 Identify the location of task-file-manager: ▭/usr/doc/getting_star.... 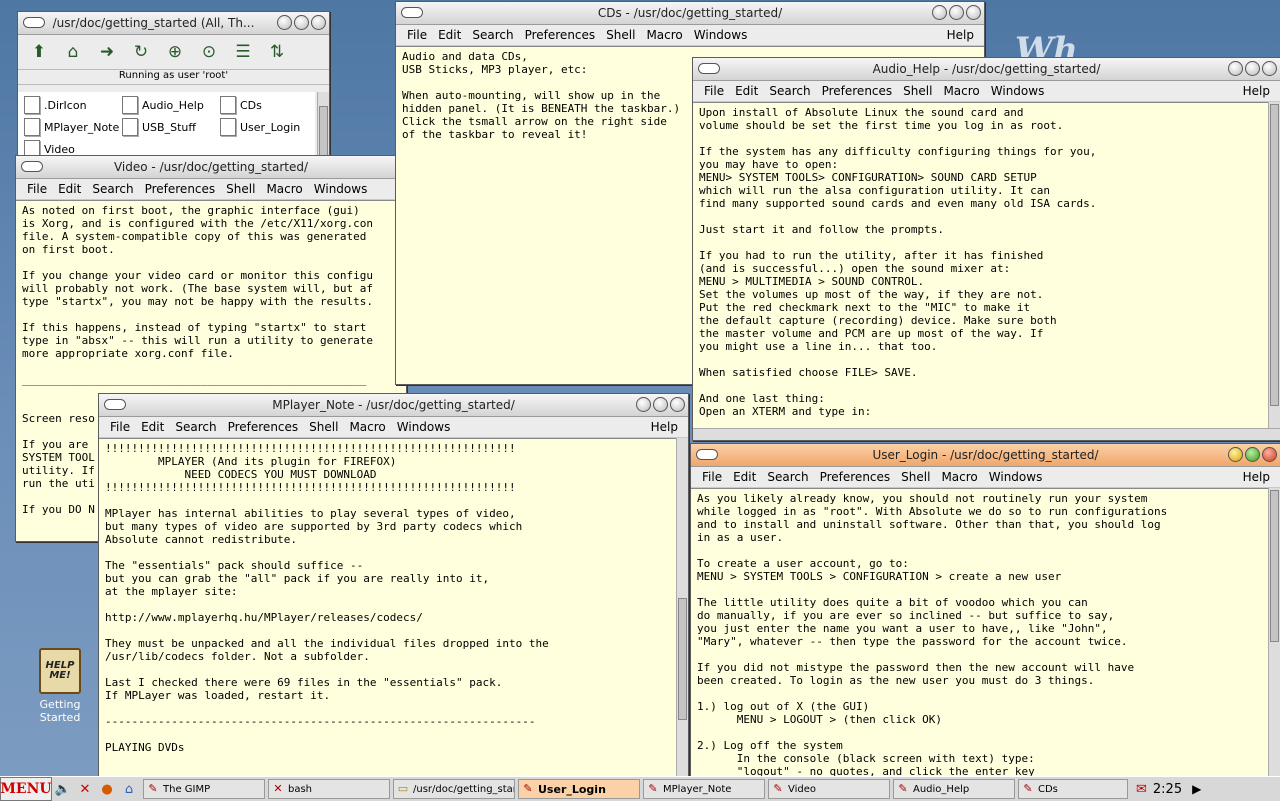
(454, 789).